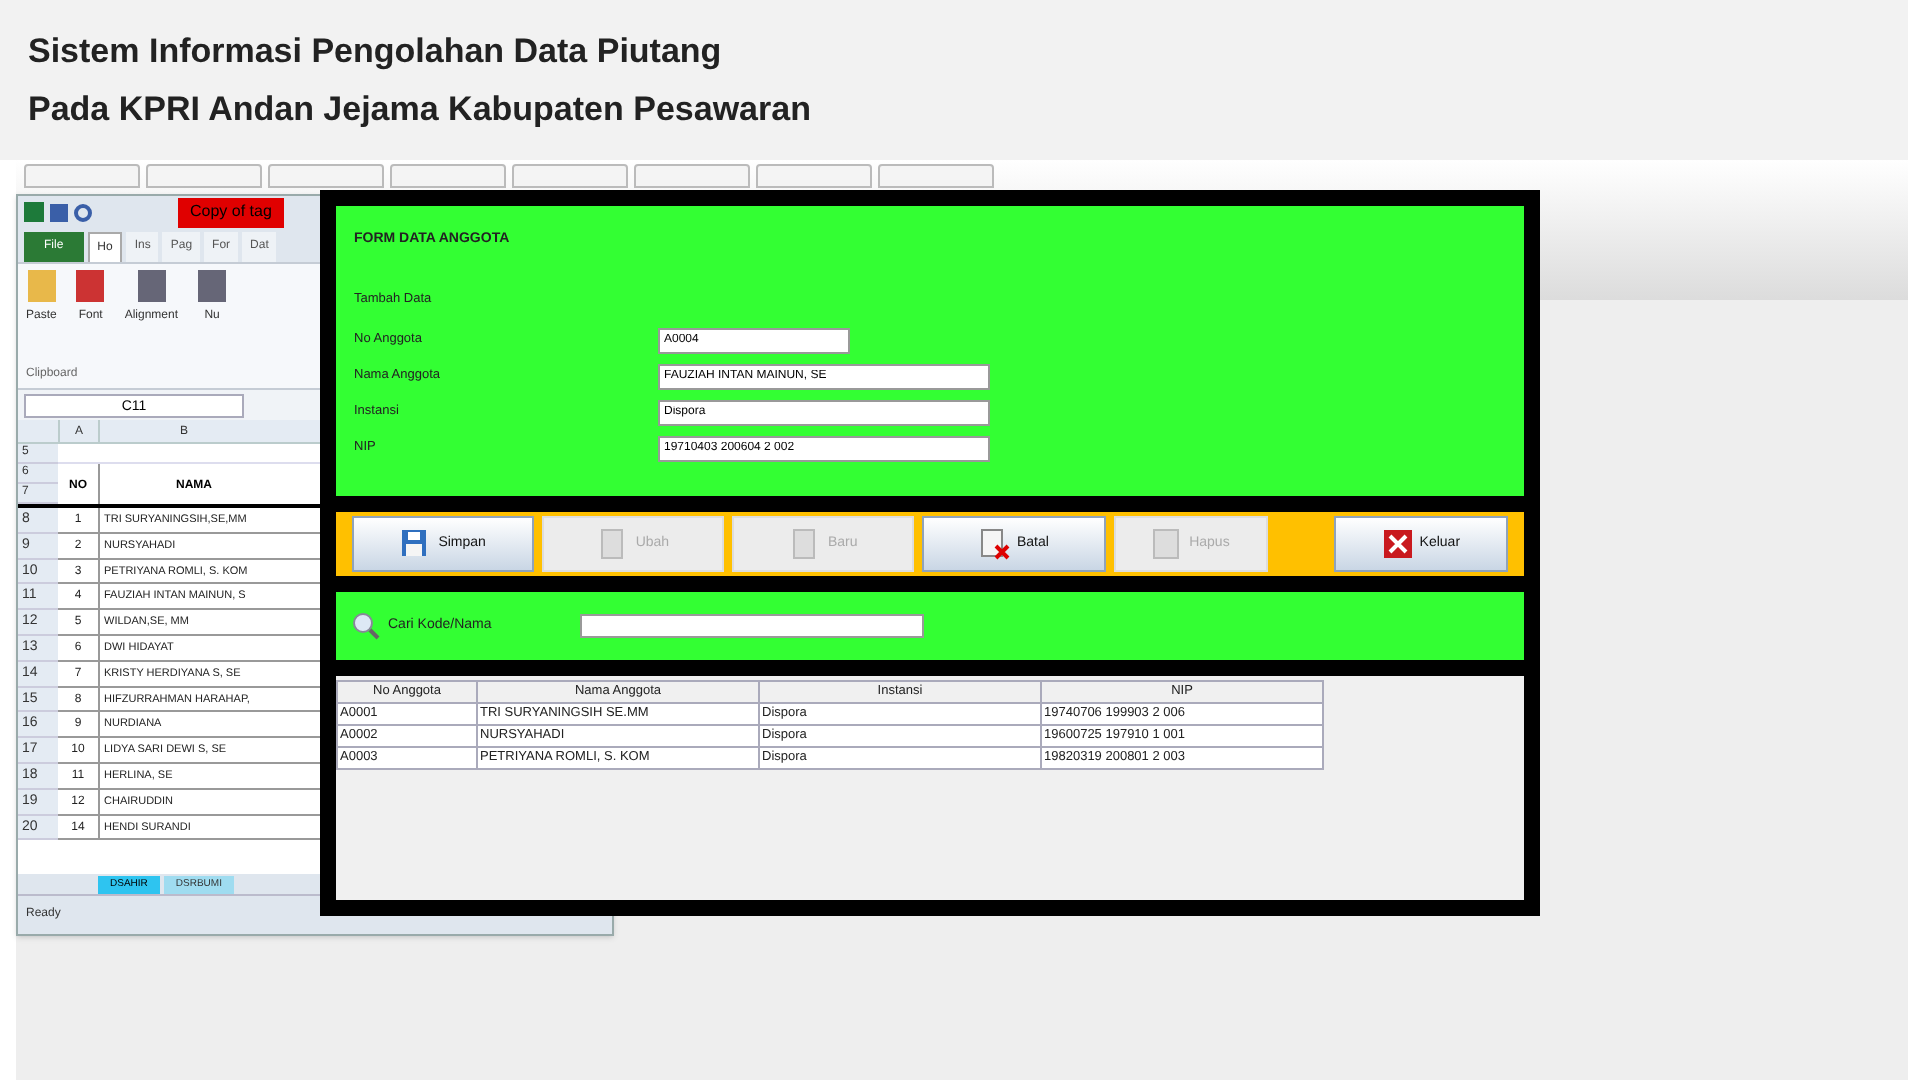 The height and width of the screenshot is (1080, 1908). What do you see at coordinates (34, 212) in the screenshot?
I see `app-icon` at bounding box center [34, 212].